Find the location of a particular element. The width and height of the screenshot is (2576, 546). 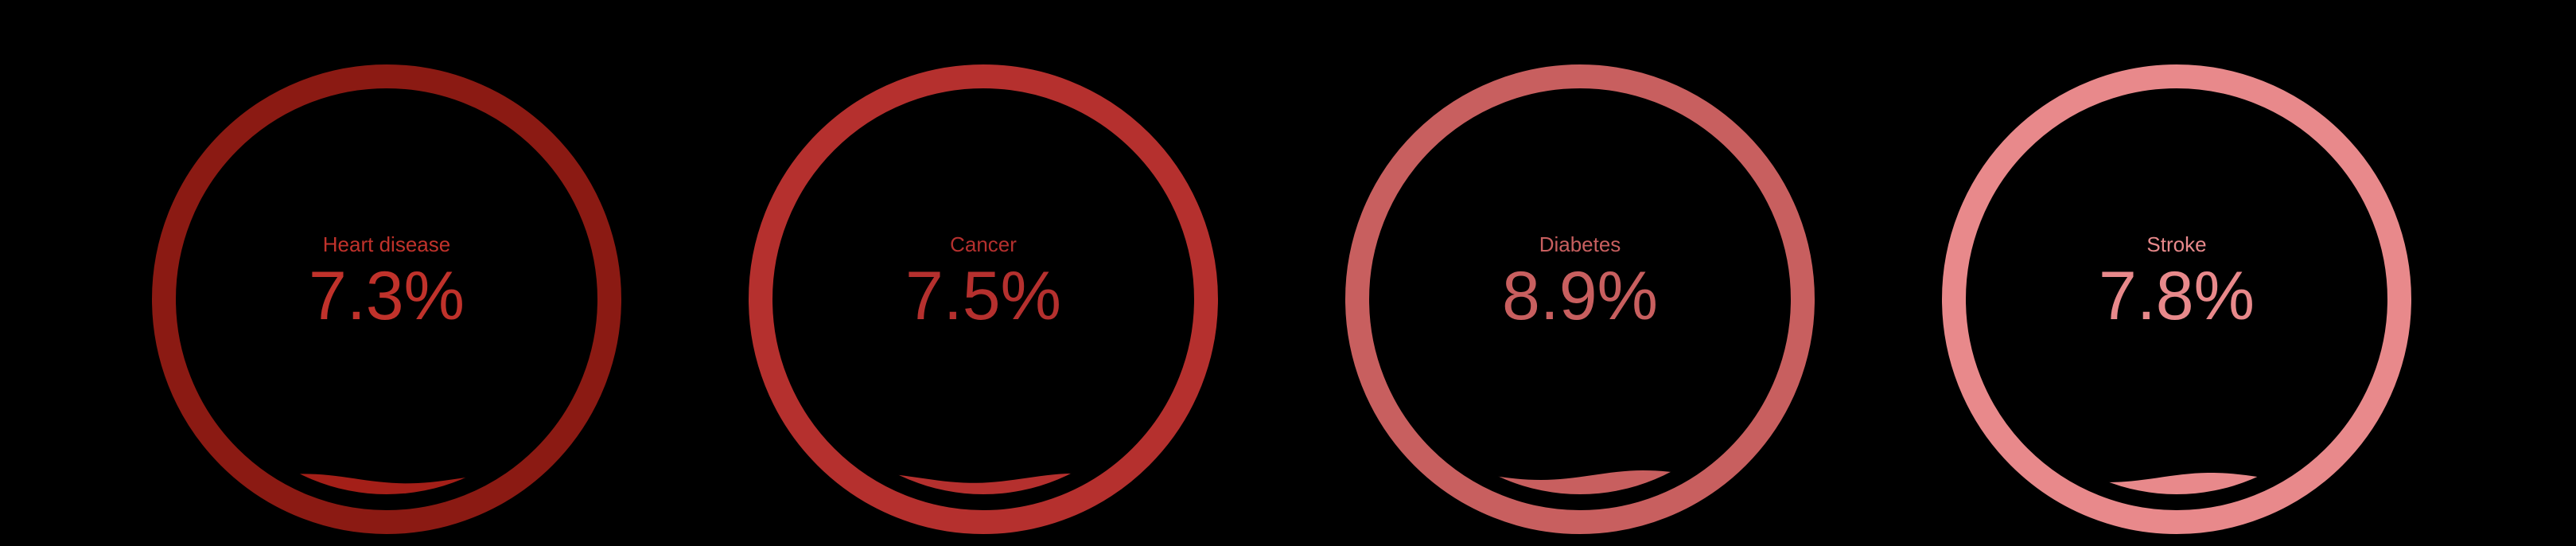

gauge-value: 7.5% is located at coordinates (984, 296).